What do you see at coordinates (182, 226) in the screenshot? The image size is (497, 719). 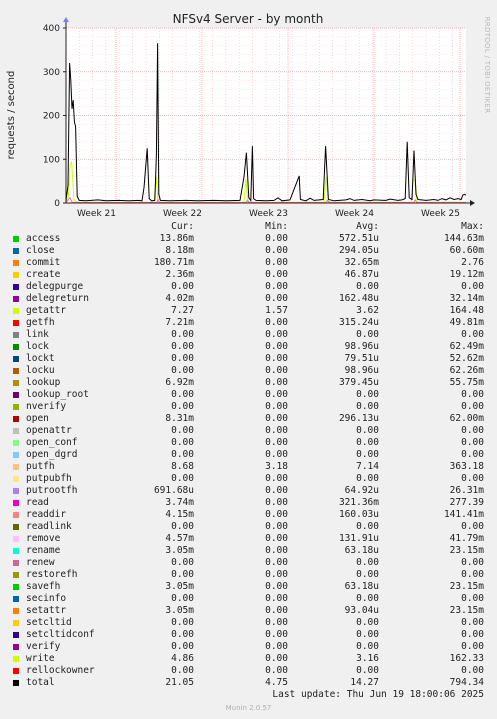 I see `legend-header-cur: Cur:` at bounding box center [182, 226].